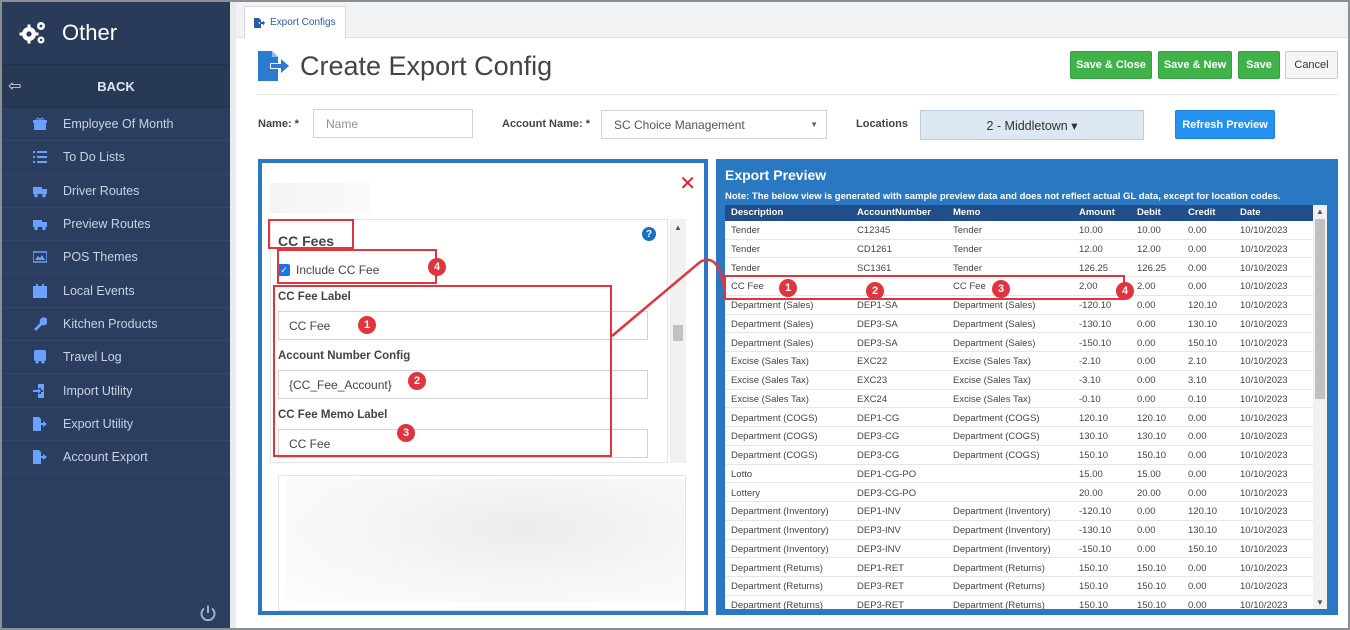  I want to click on panel-scrollbar: ▲, so click(678, 341).